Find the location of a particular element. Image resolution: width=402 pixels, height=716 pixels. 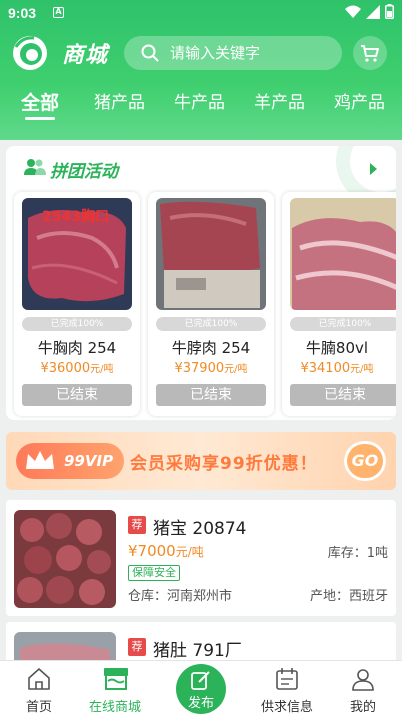

nav-label: 我的 is located at coordinates (362, 707).